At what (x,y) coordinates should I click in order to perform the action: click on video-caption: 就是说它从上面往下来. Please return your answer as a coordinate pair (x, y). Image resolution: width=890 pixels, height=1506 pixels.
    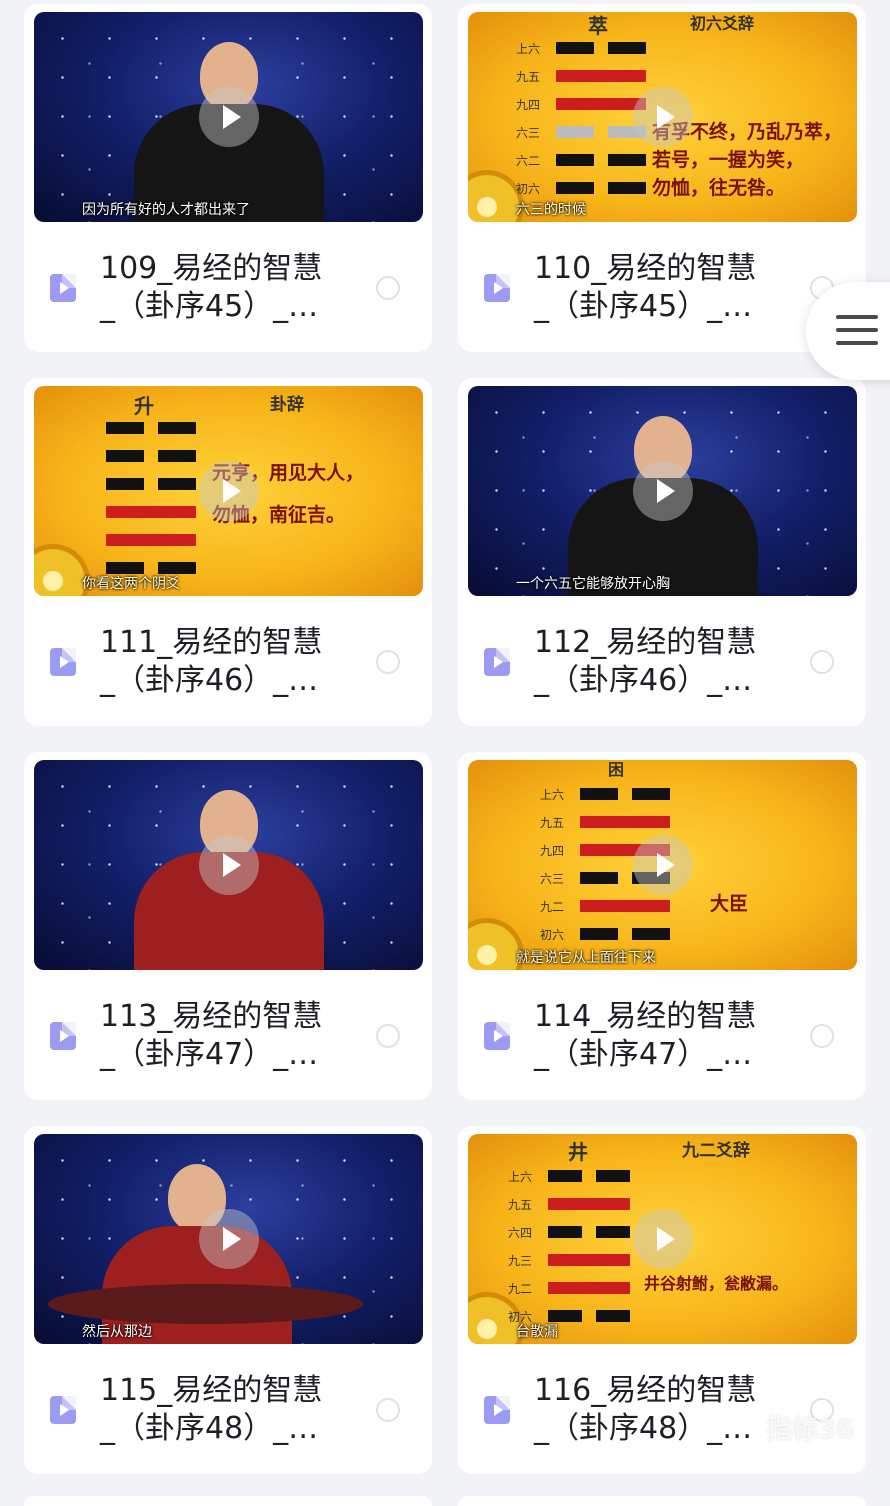
    Looking at the image, I should click on (586, 958).